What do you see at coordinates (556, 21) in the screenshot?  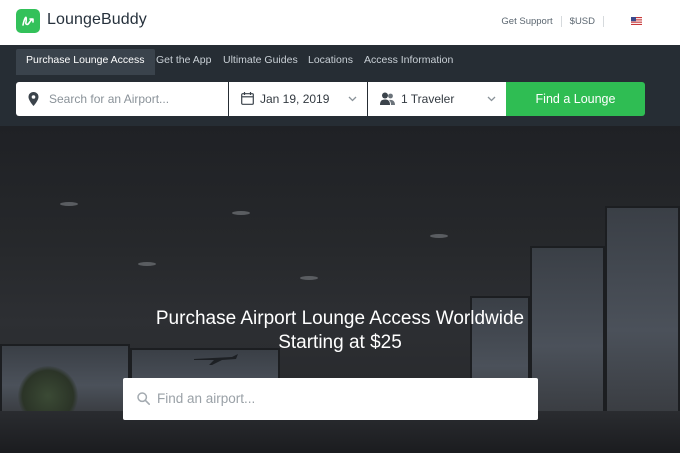 I see `header-links: Get Support $USD` at bounding box center [556, 21].